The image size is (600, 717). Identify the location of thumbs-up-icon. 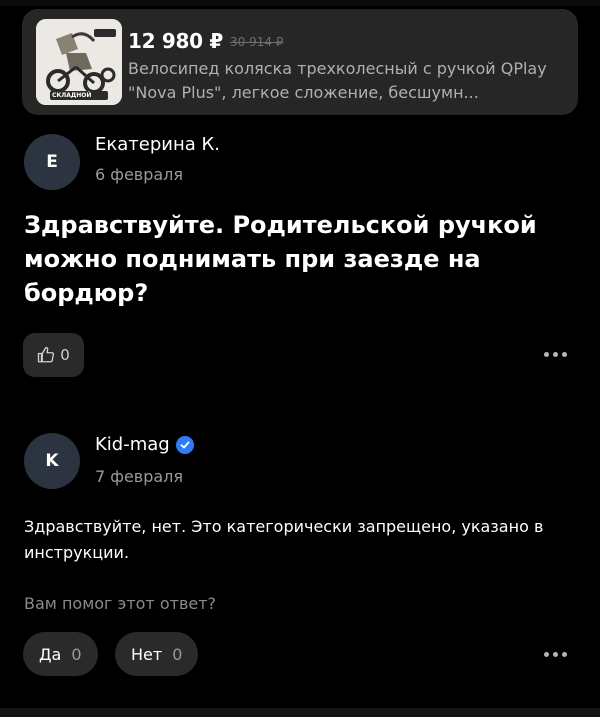
(46, 354).